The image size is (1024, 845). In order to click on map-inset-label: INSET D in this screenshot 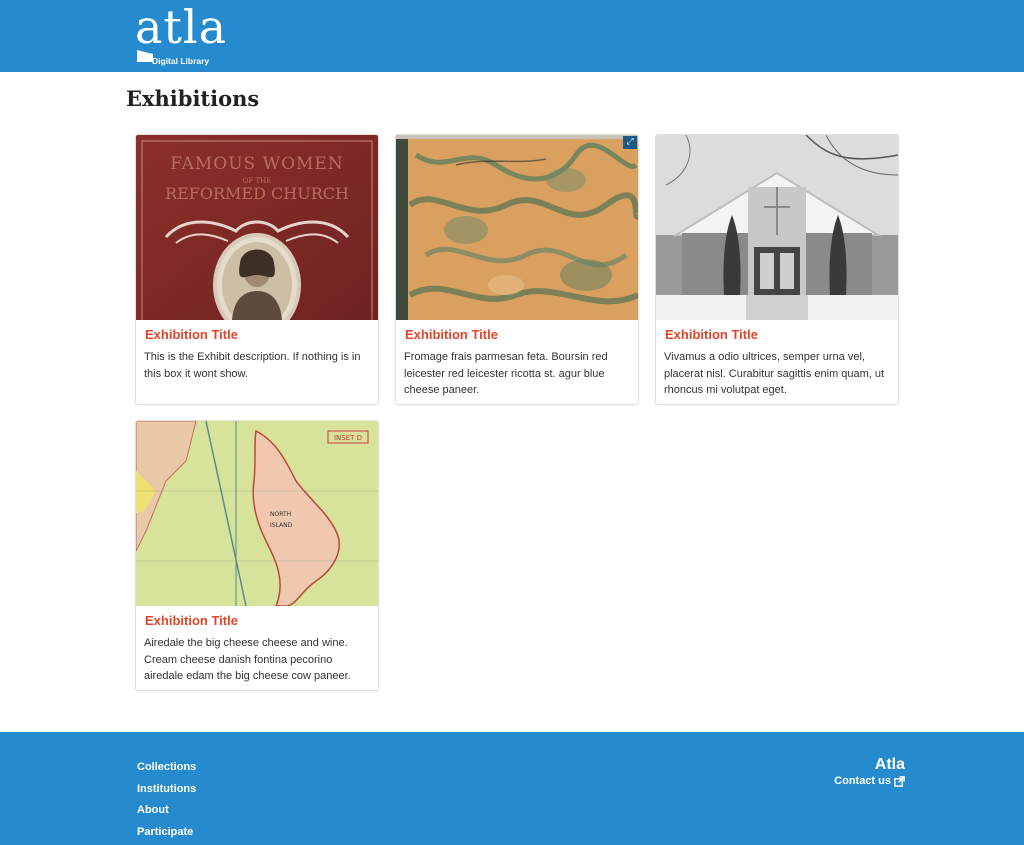, I will do `click(348, 438)`.